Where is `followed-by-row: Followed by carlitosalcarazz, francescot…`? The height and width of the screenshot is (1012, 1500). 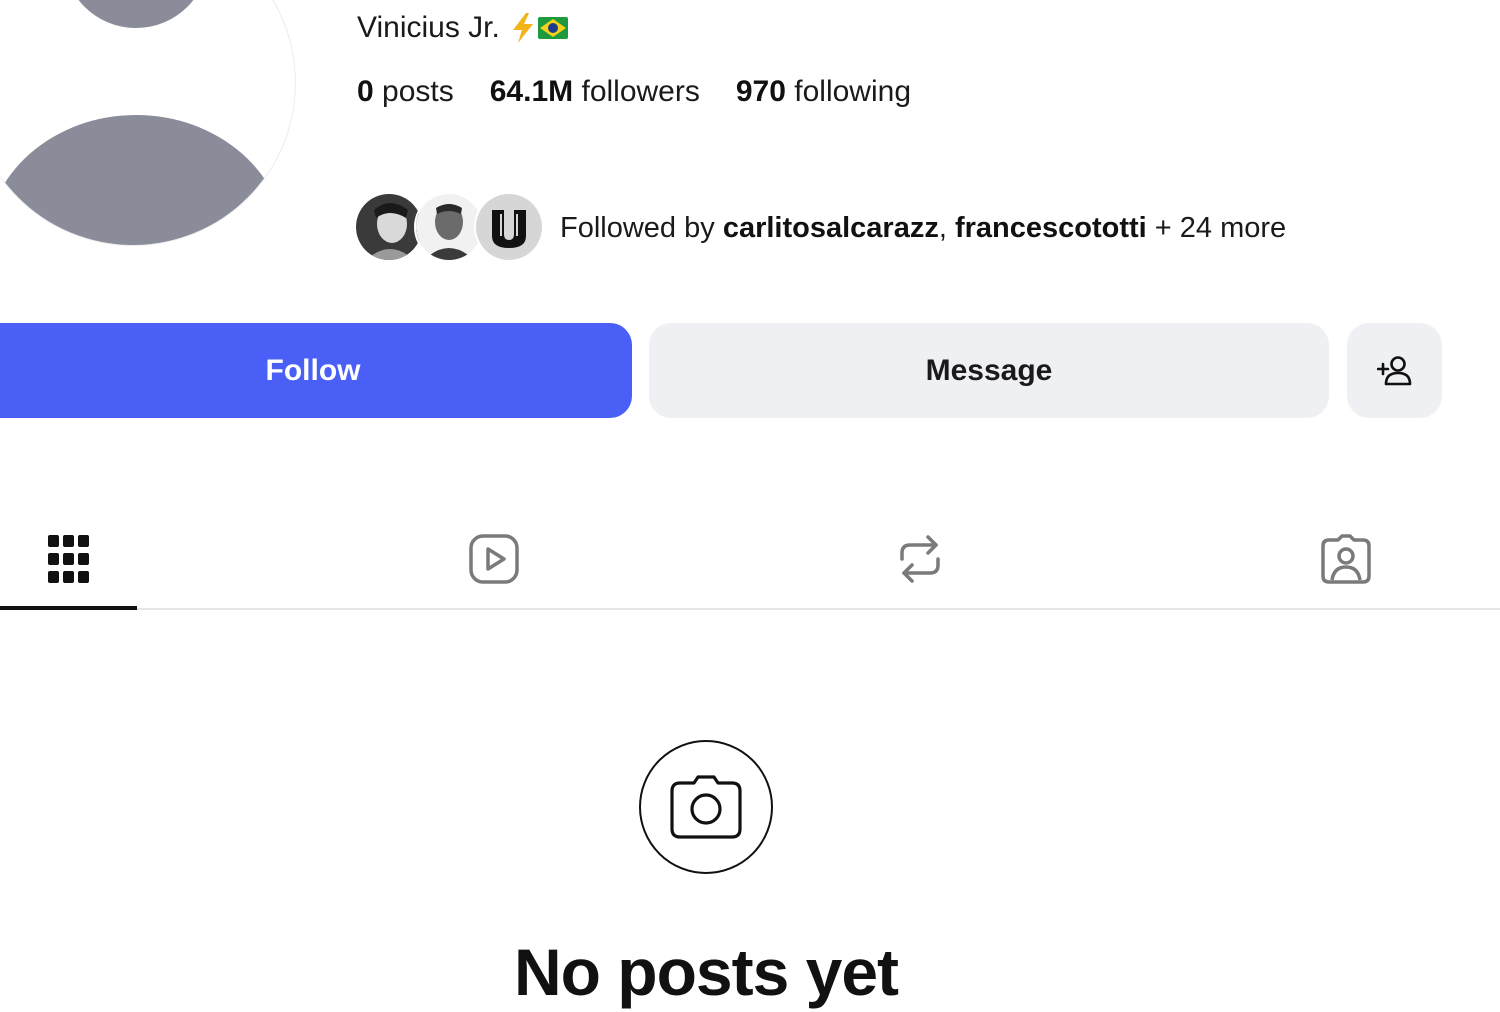 followed-by-row: Followed by carlitosalcarazz, francescot… is located at coordinates (820, 228).